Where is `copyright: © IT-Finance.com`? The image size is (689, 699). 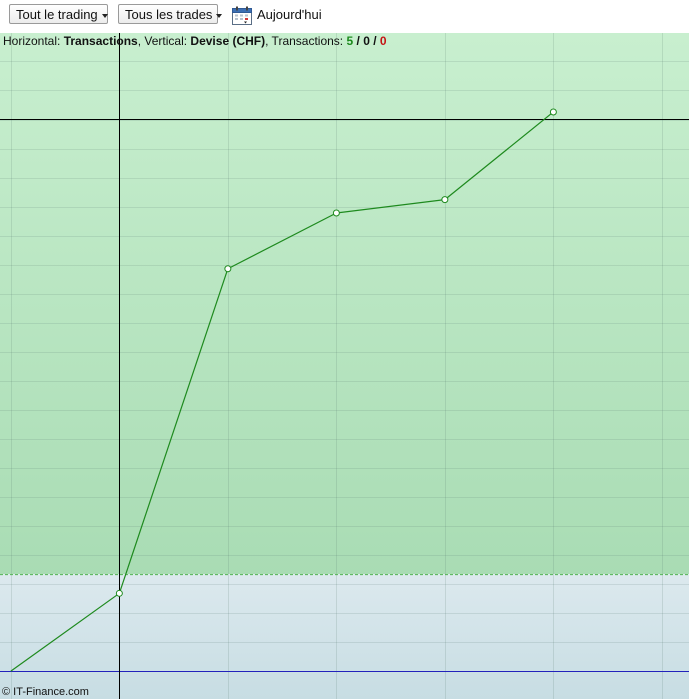
copyright: © IT-Finance.com is located at coordinates (45, 692).